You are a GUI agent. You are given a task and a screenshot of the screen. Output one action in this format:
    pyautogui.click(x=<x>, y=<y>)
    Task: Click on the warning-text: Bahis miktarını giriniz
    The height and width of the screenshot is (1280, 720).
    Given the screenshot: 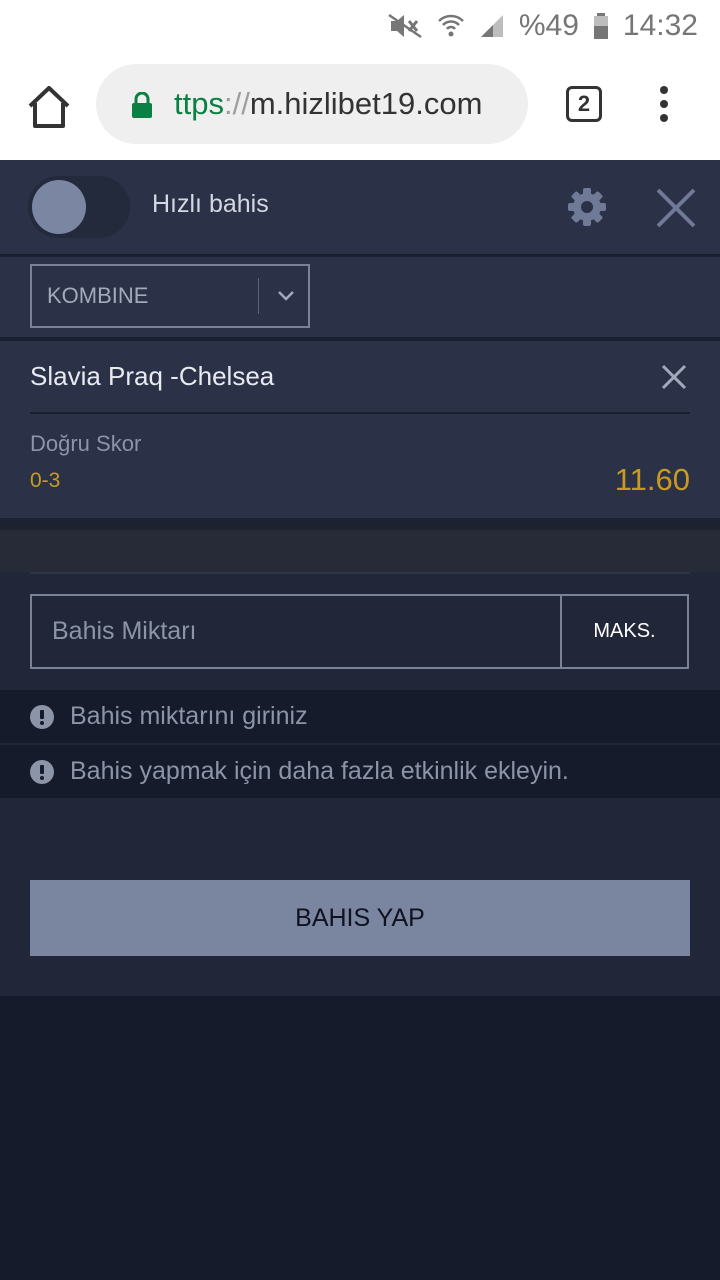 What is the action you would take?
    pyautogui.click(x=189, y=716)
    